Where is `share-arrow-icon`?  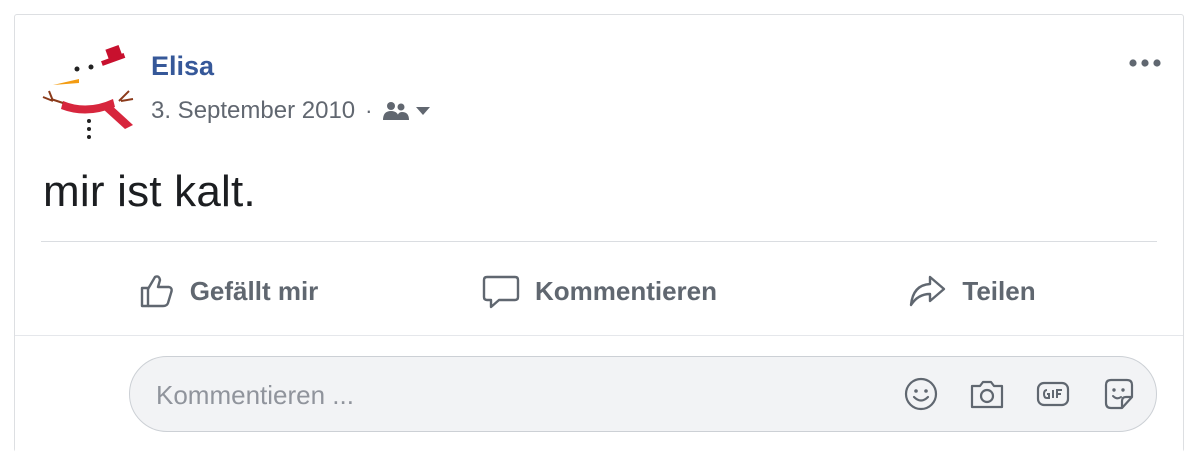
share-arrow-icon is located at coordinates (928, 291).